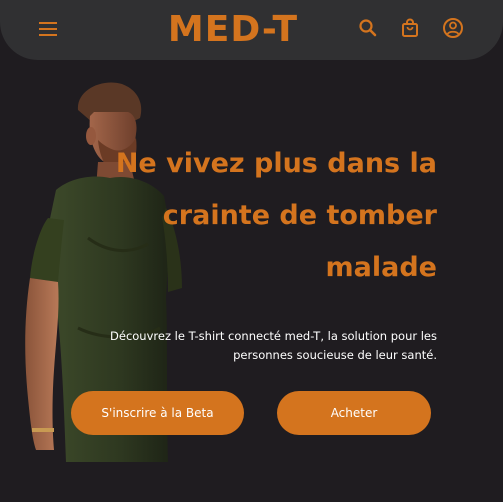 This screenshot has width=503, height=502. What do you see at coordinates (233, 29) in the screenshot?
I see `brand-logo: MED-T` at bounding box center [233, 29].